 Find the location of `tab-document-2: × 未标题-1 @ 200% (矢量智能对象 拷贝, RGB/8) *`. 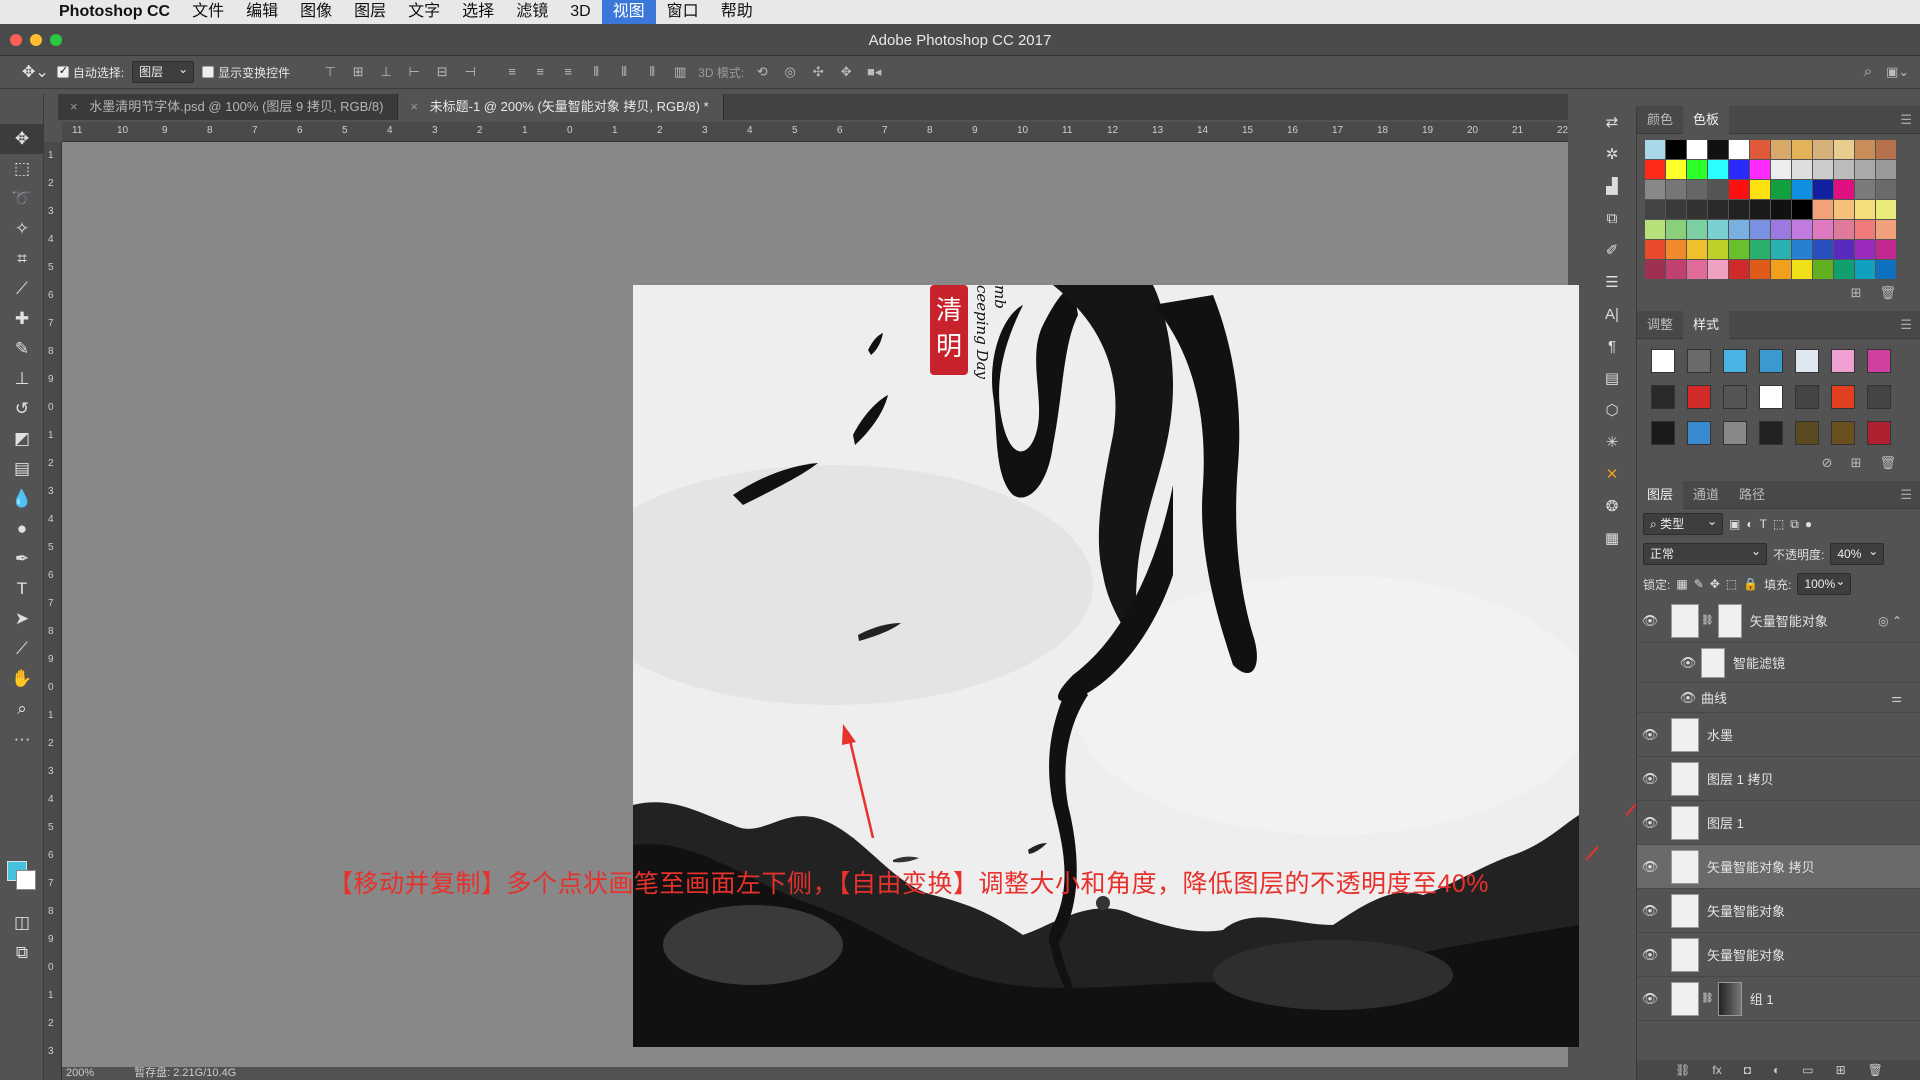

tab-document-2: × 未标题-1 @ 200% (矢量智能对象 拷贝, RGB/8) * is located at coordinates (561, 107).